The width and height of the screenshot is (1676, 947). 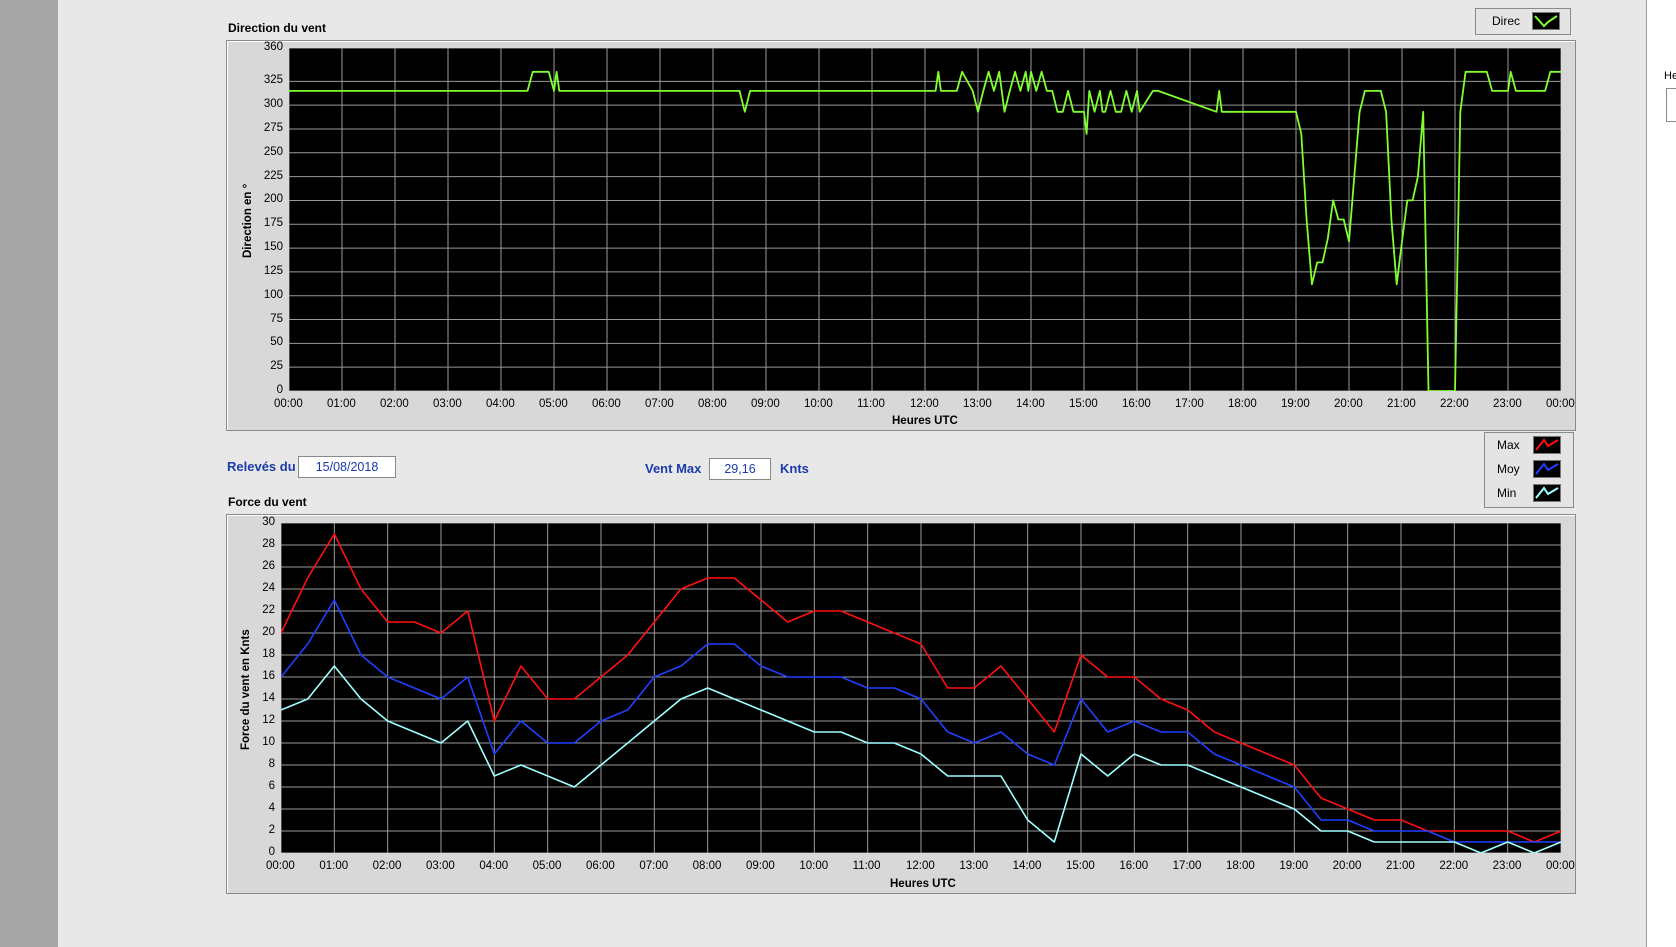 I want to click on legend-swatch-min, so click(x=1547, y=493).